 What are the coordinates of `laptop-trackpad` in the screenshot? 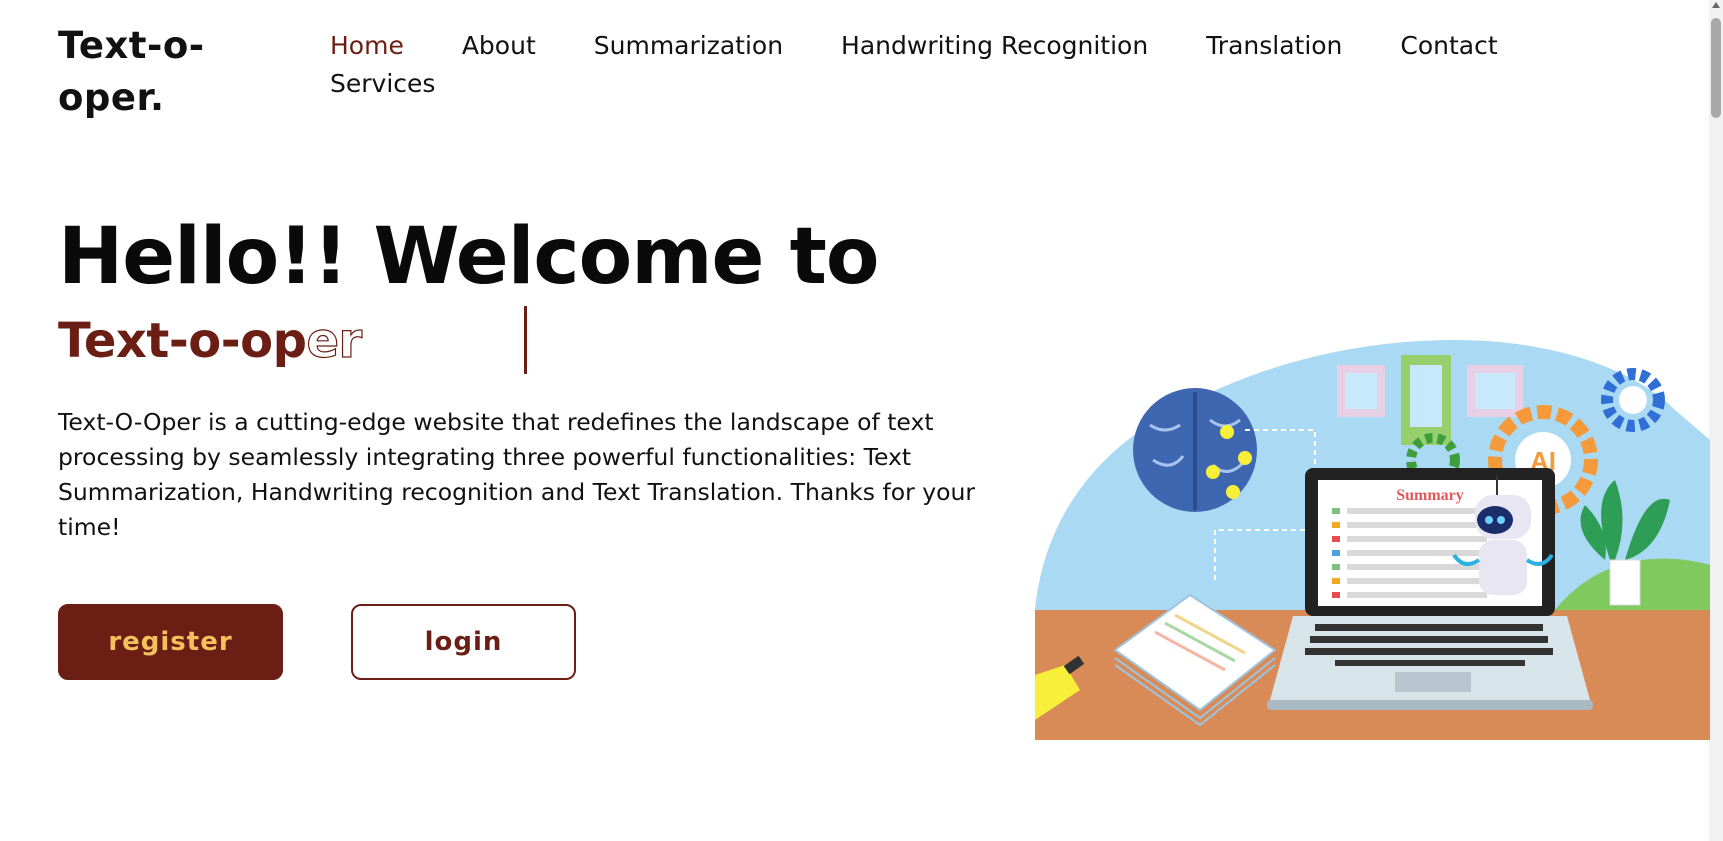 It's located at (1433, 682).